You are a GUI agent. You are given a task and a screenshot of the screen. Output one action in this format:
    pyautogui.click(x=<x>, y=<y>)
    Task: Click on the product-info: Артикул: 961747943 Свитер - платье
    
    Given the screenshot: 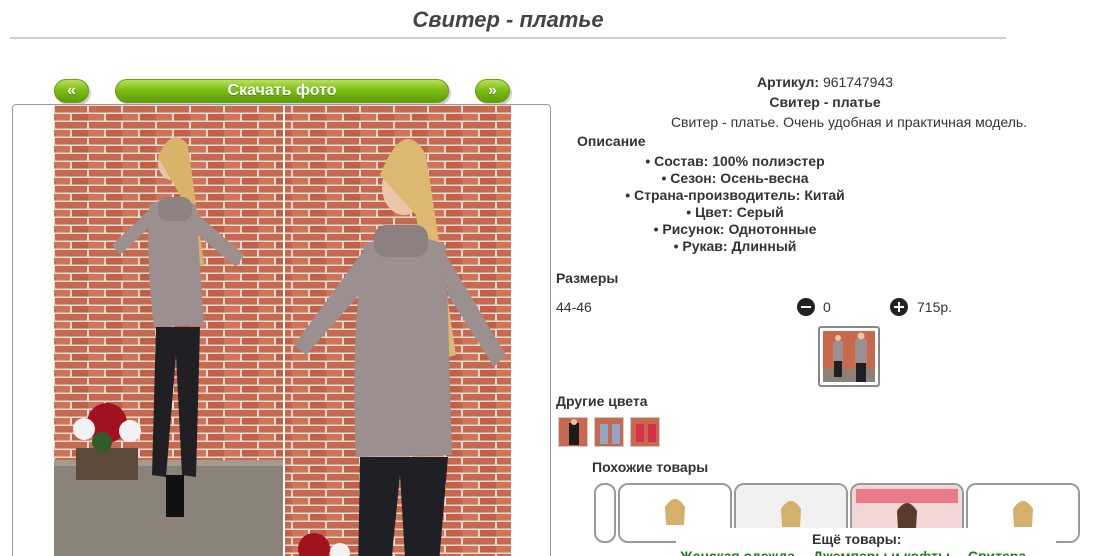 What is the action you would take?
    pyautogui.click(x=825, y=92)
    